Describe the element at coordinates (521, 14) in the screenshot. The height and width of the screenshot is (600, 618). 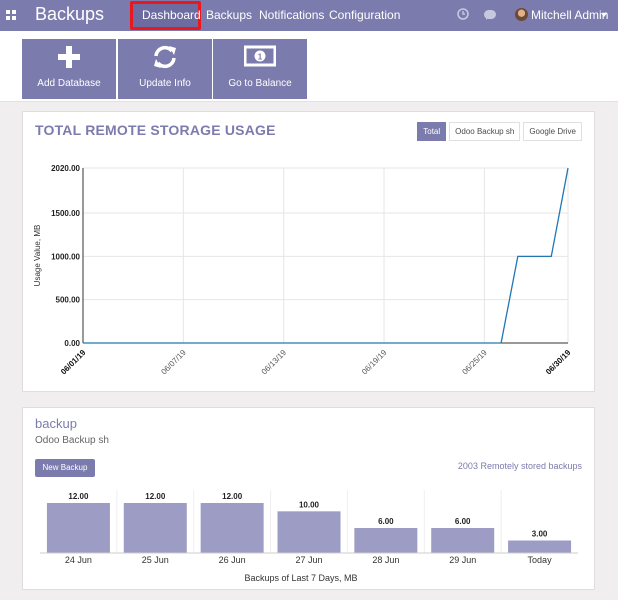
I see `avatar` at that location.